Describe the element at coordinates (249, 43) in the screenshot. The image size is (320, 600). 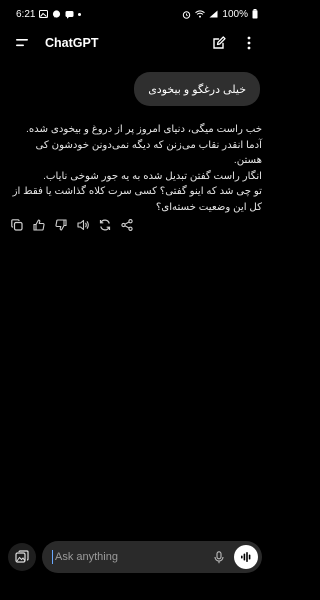
I see `more-vert-icon` at that location.